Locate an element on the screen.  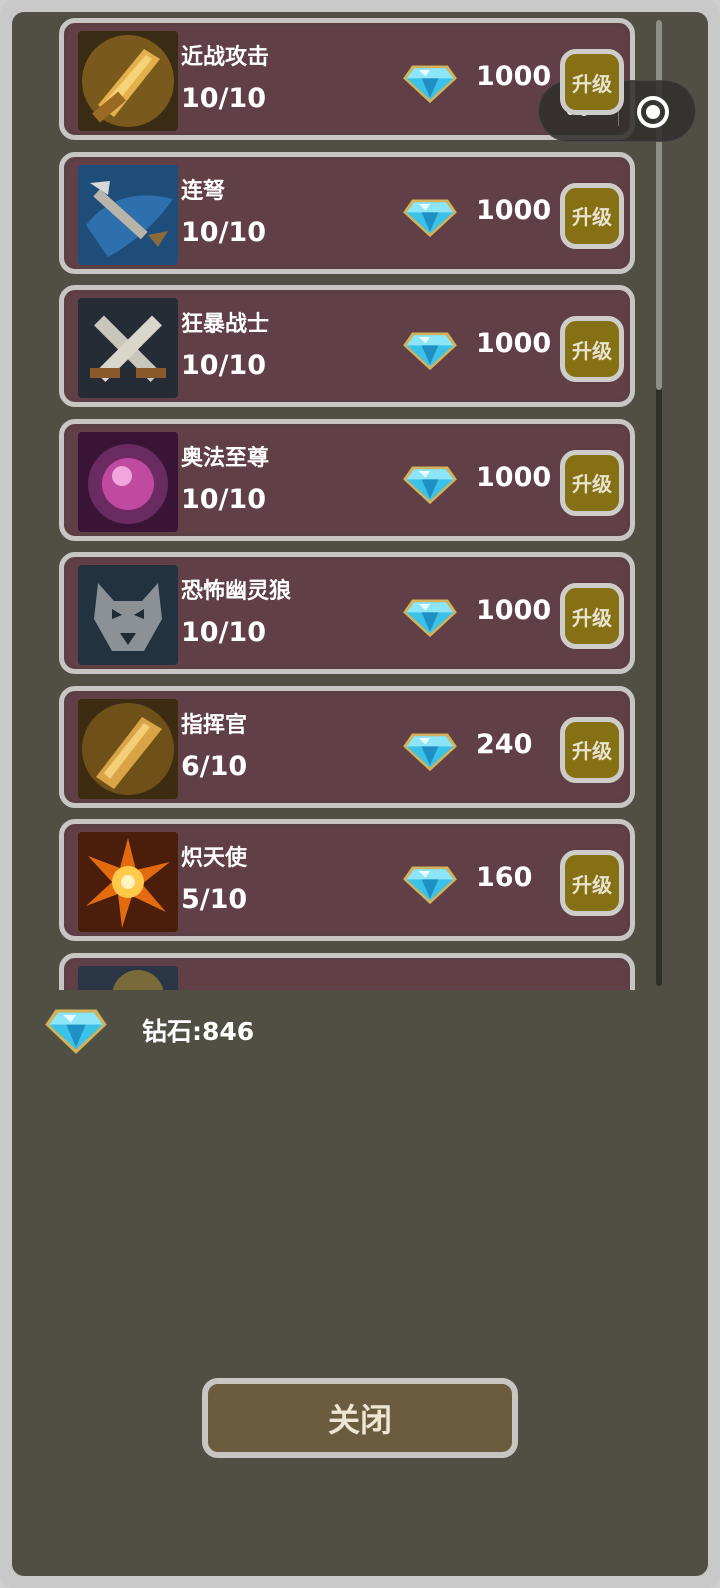
target-circle-icon is located at coordinates (653, 112).